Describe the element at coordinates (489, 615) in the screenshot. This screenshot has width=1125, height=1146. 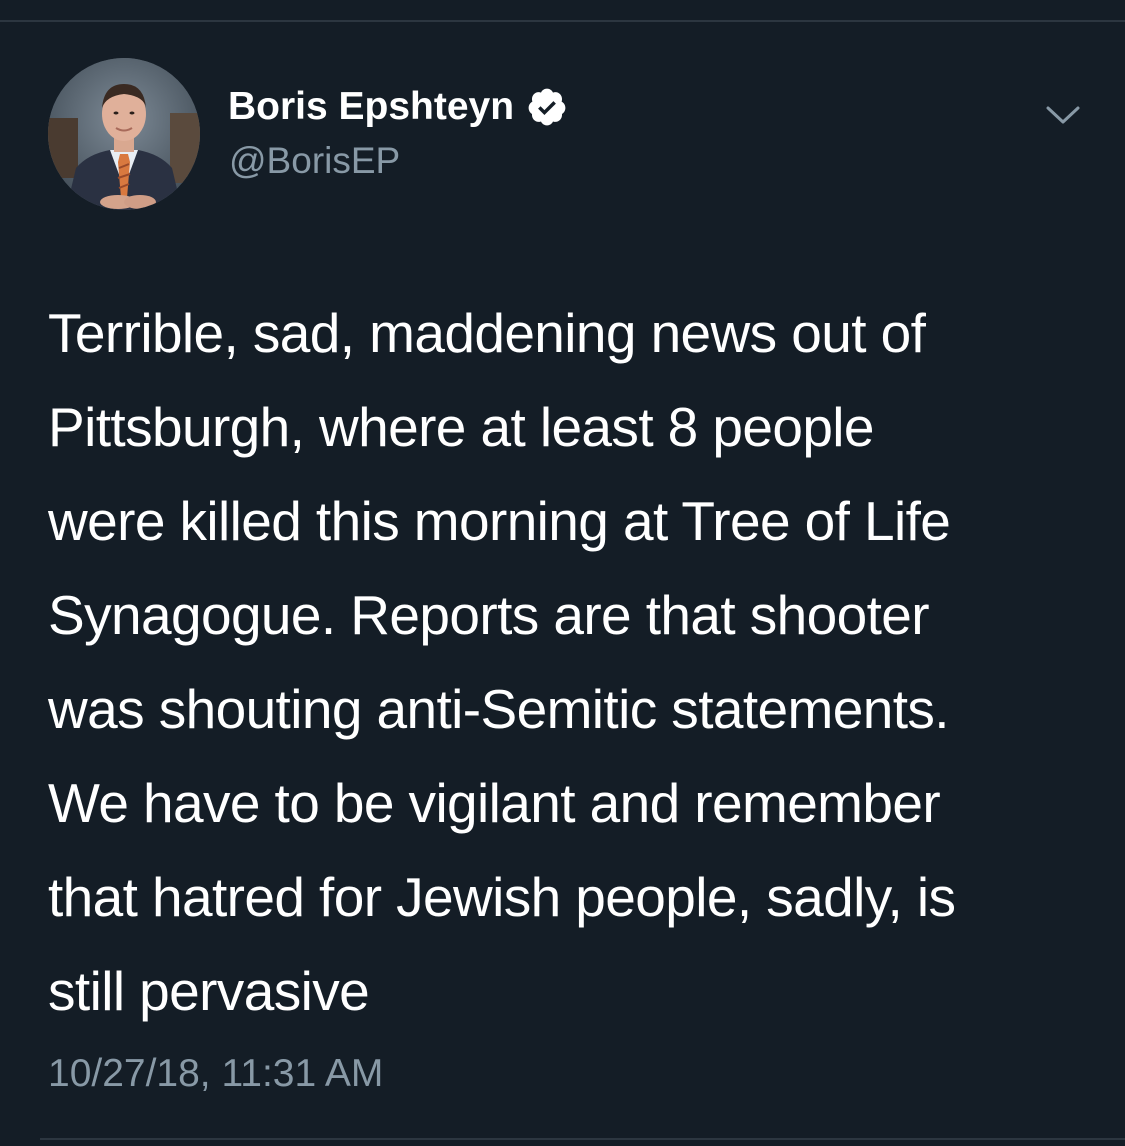
I see `tweet-text-line: Synagogue. Reports are that shooter` at that location.